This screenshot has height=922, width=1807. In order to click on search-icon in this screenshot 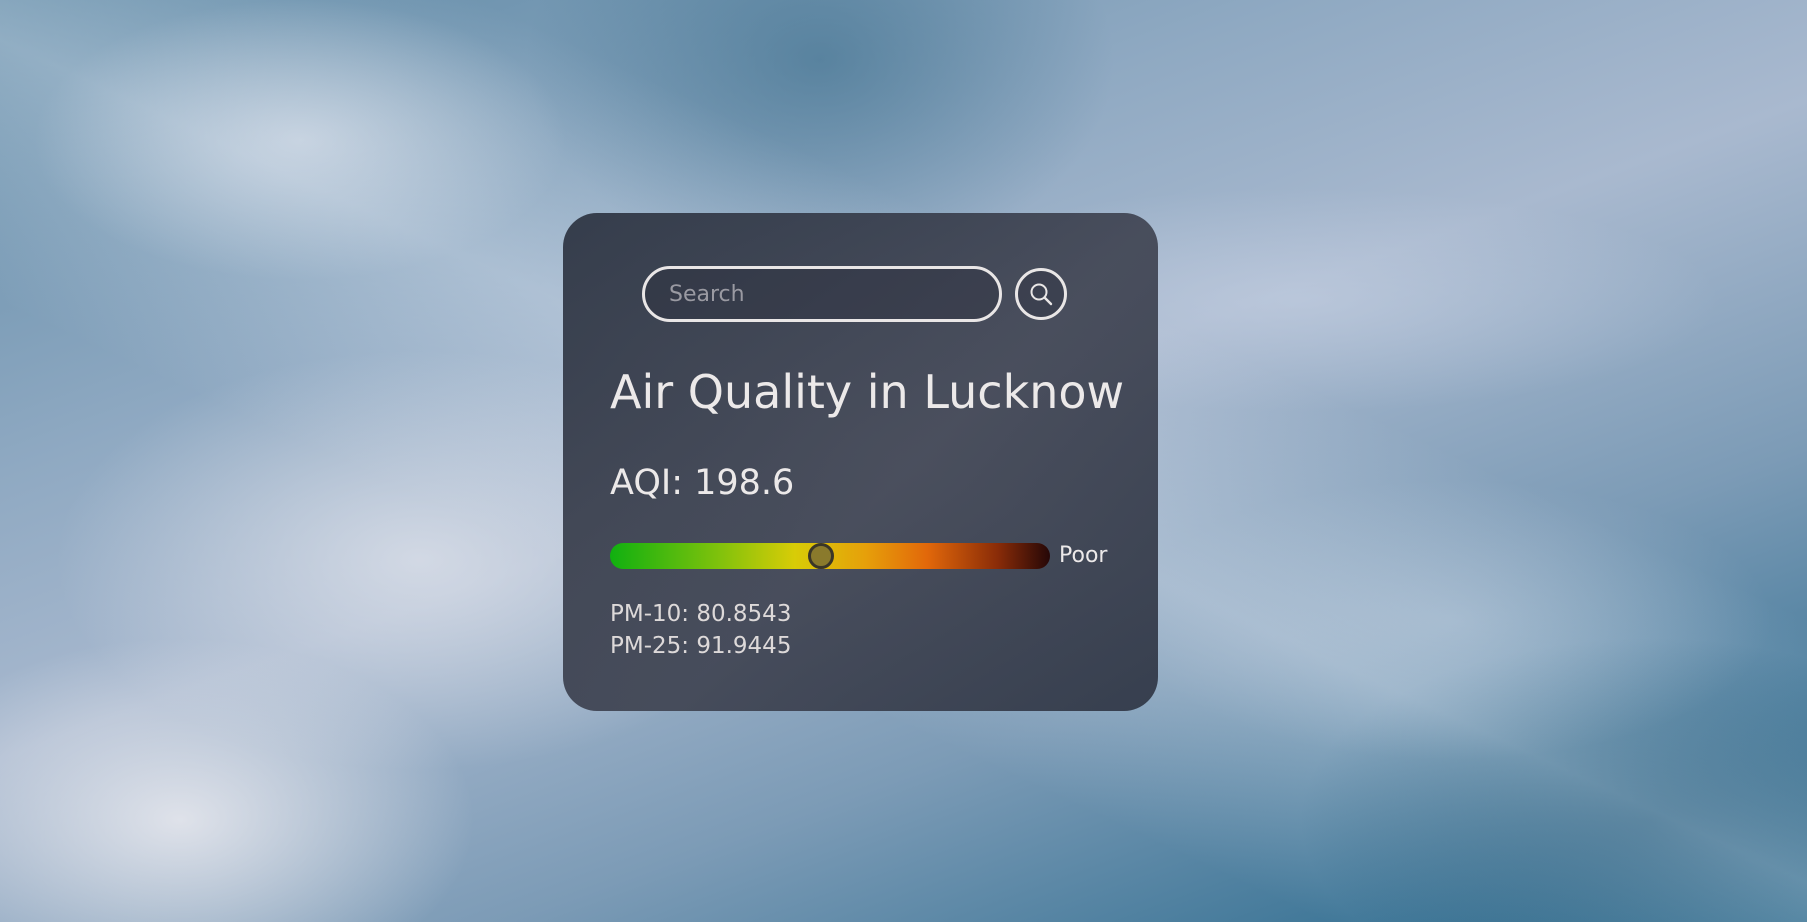, I will do `click(1041, 294)`.